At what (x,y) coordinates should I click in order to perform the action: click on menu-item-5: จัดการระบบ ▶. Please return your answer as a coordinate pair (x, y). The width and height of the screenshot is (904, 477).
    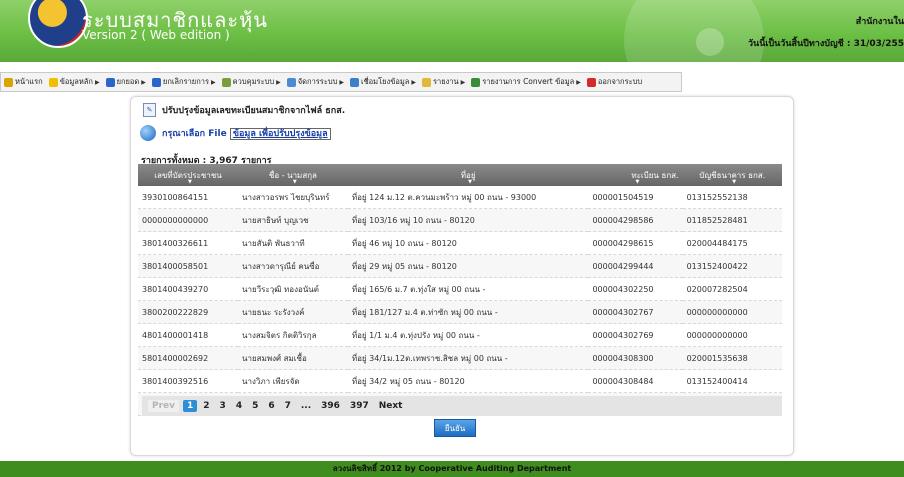
    Looking at the image, I should click on (315, 82).